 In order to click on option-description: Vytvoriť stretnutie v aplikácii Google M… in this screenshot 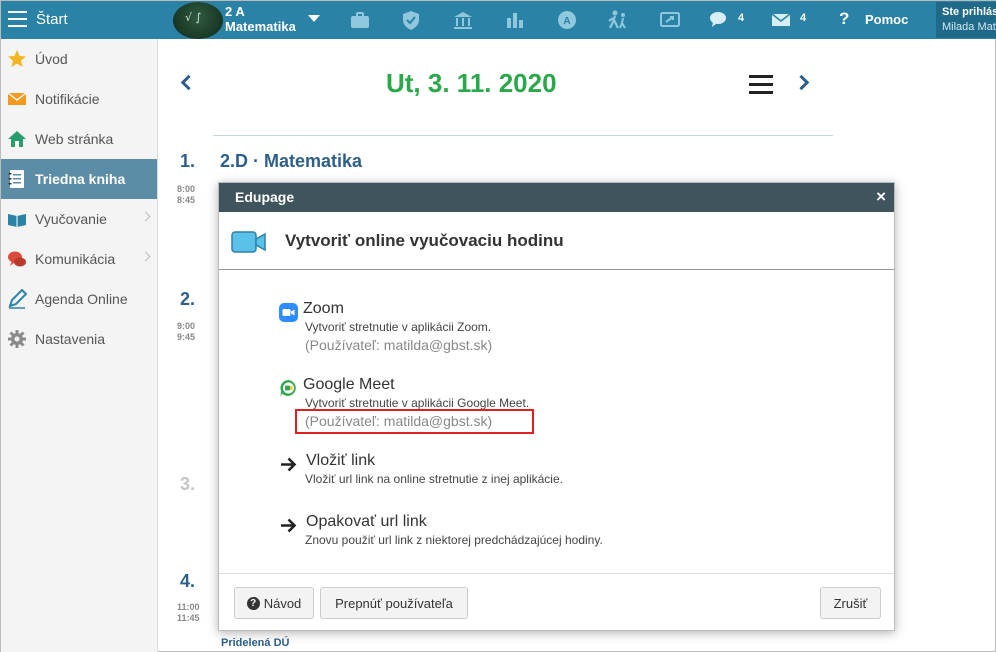, I will do `click(417, 403)`.